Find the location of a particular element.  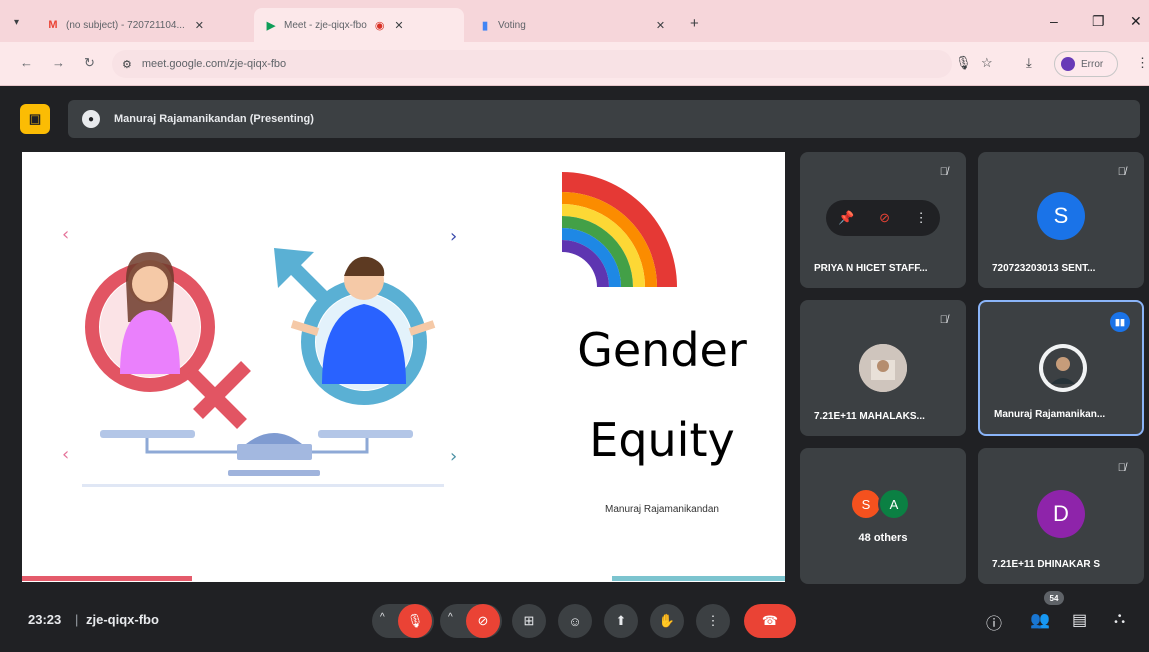

participant-name: 7.21E+11 DHINAKAR S is located at coordinates (1046, 564).